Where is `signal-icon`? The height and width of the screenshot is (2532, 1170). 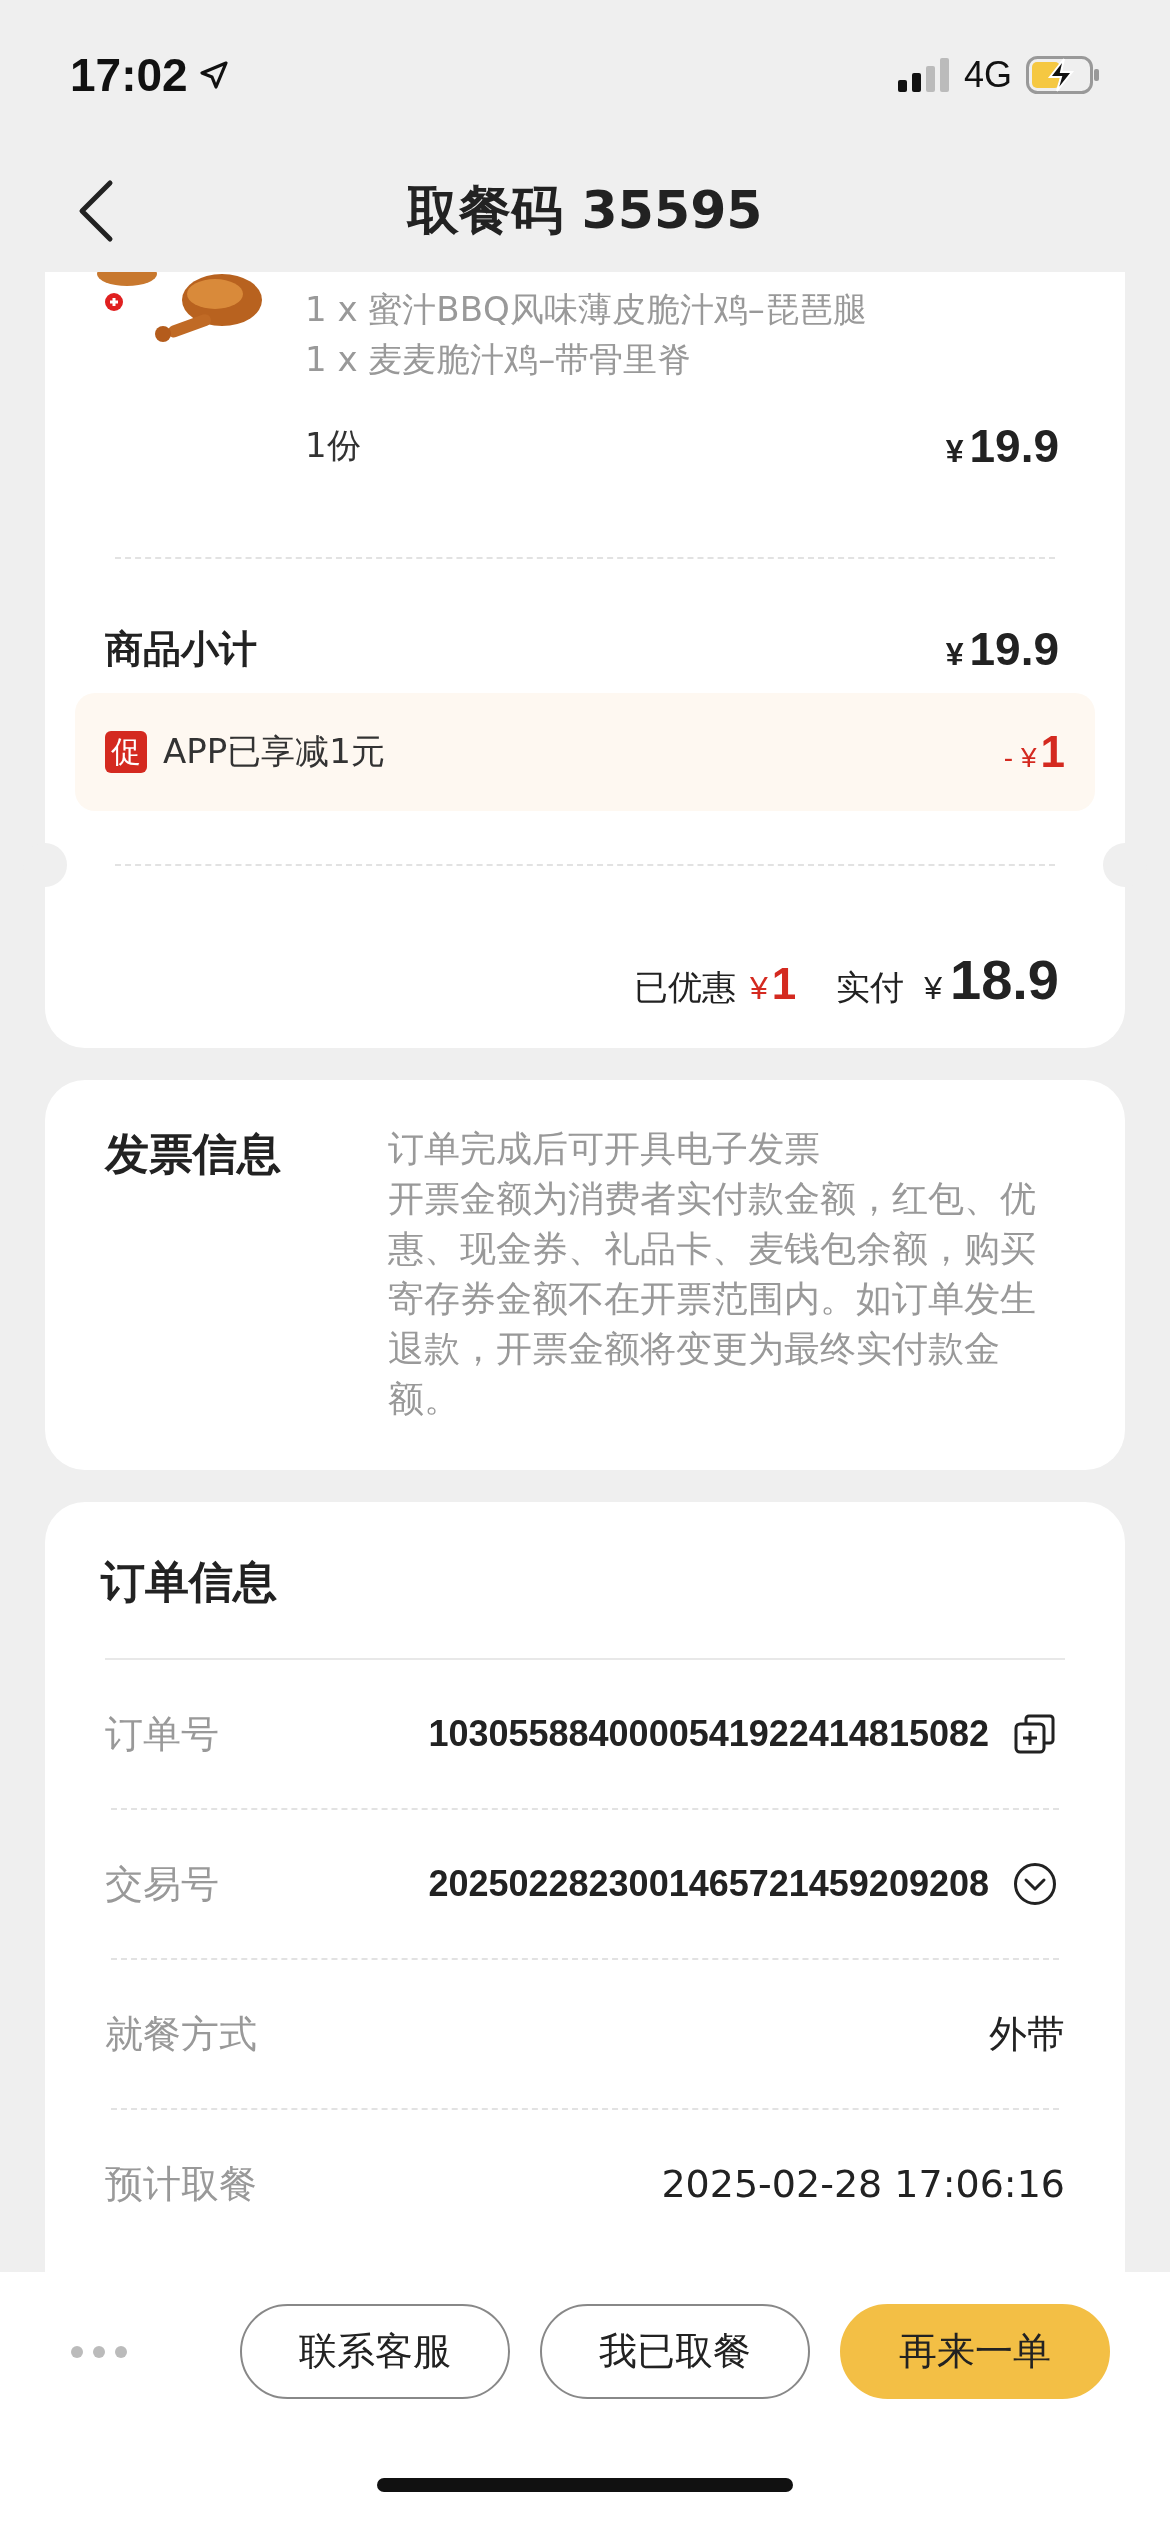
signal-icon is located at coordinates (923, 75).